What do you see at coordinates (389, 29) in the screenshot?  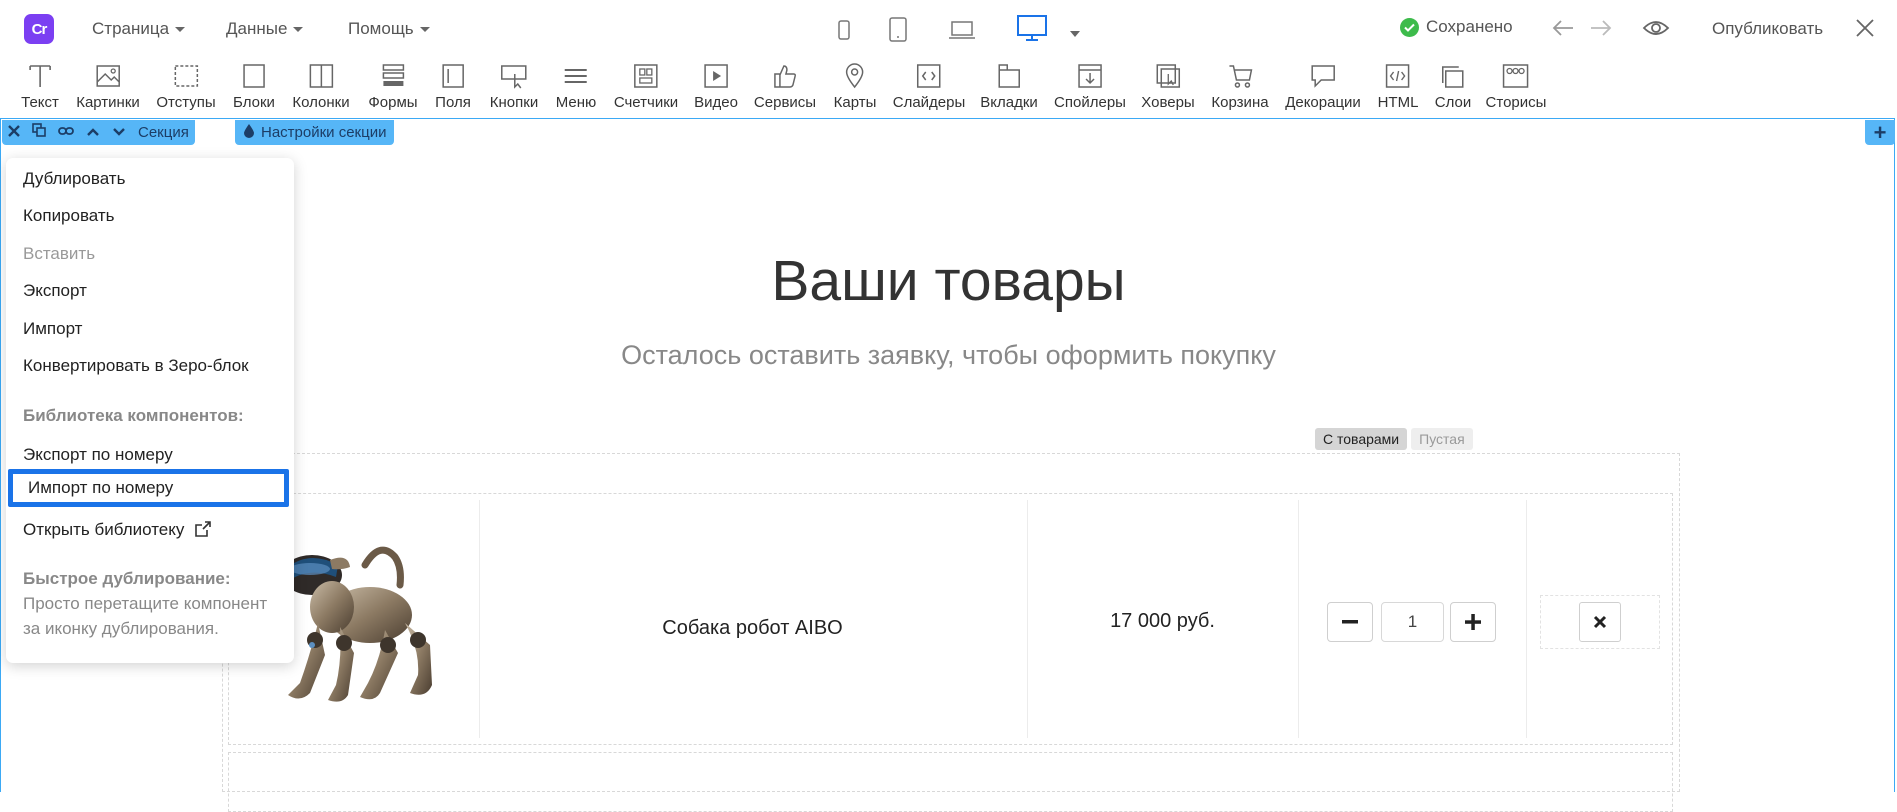 I see `menu-help: Помощь` at bounding box center [389, 29].